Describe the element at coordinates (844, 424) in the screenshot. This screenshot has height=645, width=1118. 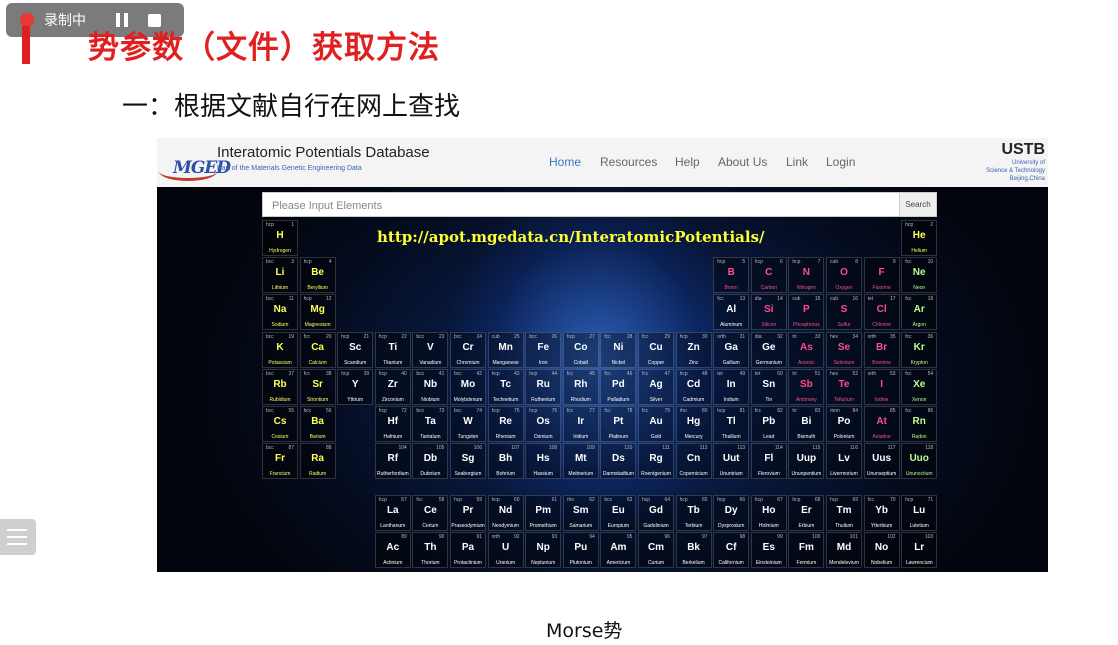
I see `element-cell-po: mon 84 Po Polonium` at that location.